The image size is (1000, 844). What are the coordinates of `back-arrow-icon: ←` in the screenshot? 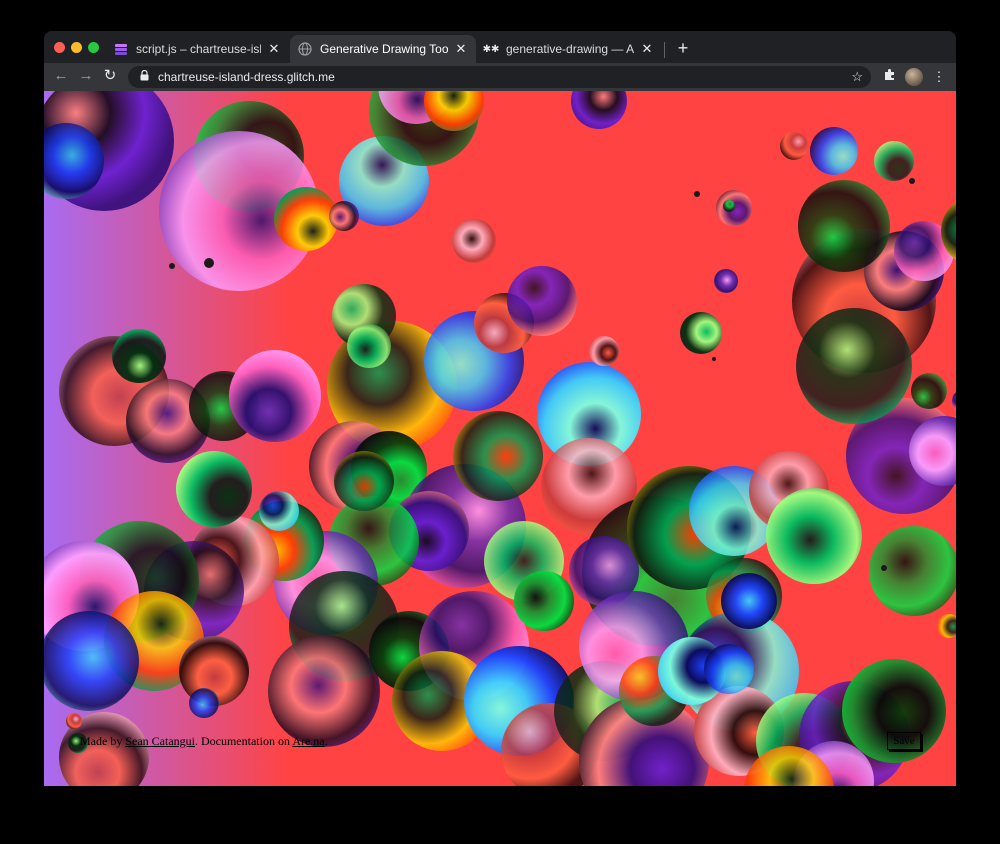 It's located at (61, 76).